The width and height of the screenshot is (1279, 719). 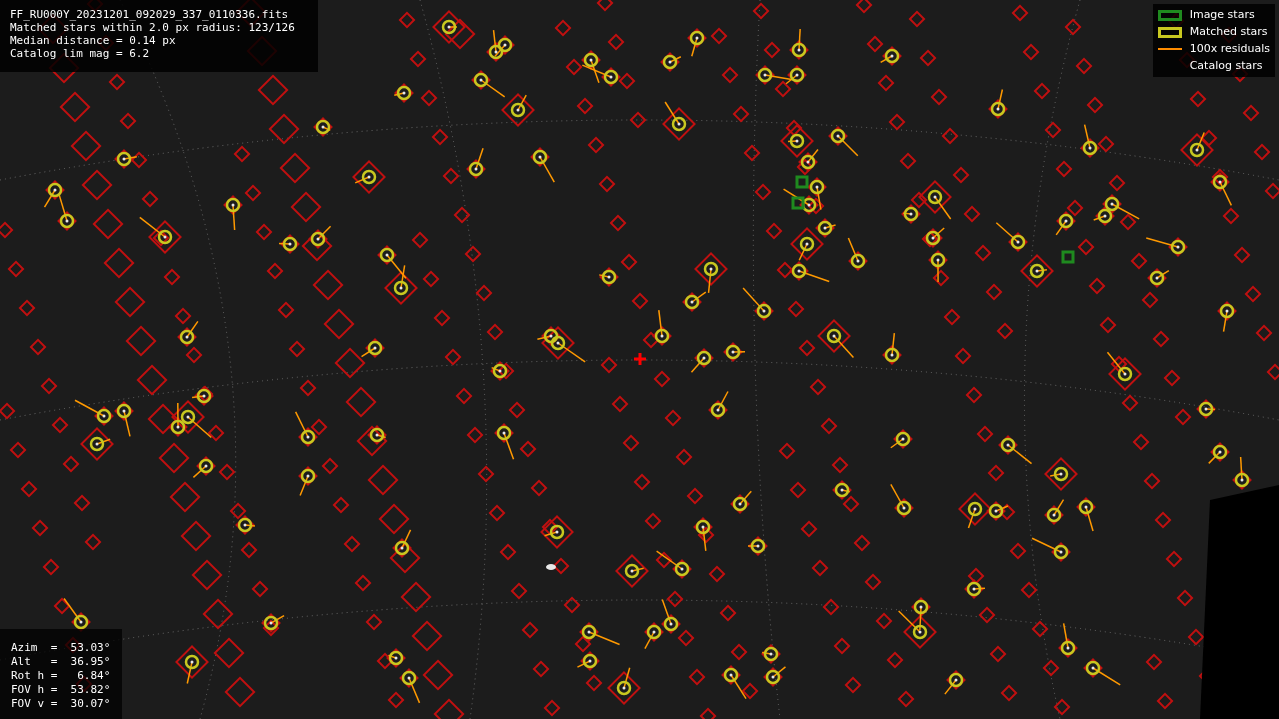 What do you see at coordinates (150, 14) in the screenshot?
I see `info-text: FF_RU000Y_20231201_092029_337_0110336.fits` at bounding box center [150, 14].